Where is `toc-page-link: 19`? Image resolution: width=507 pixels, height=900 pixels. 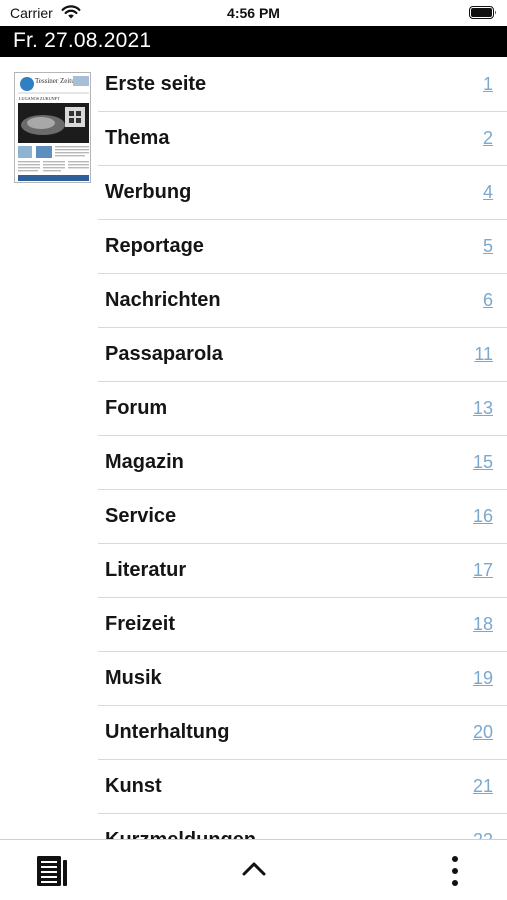 toc-page-link: 19 is located at coordinates (483, 678).